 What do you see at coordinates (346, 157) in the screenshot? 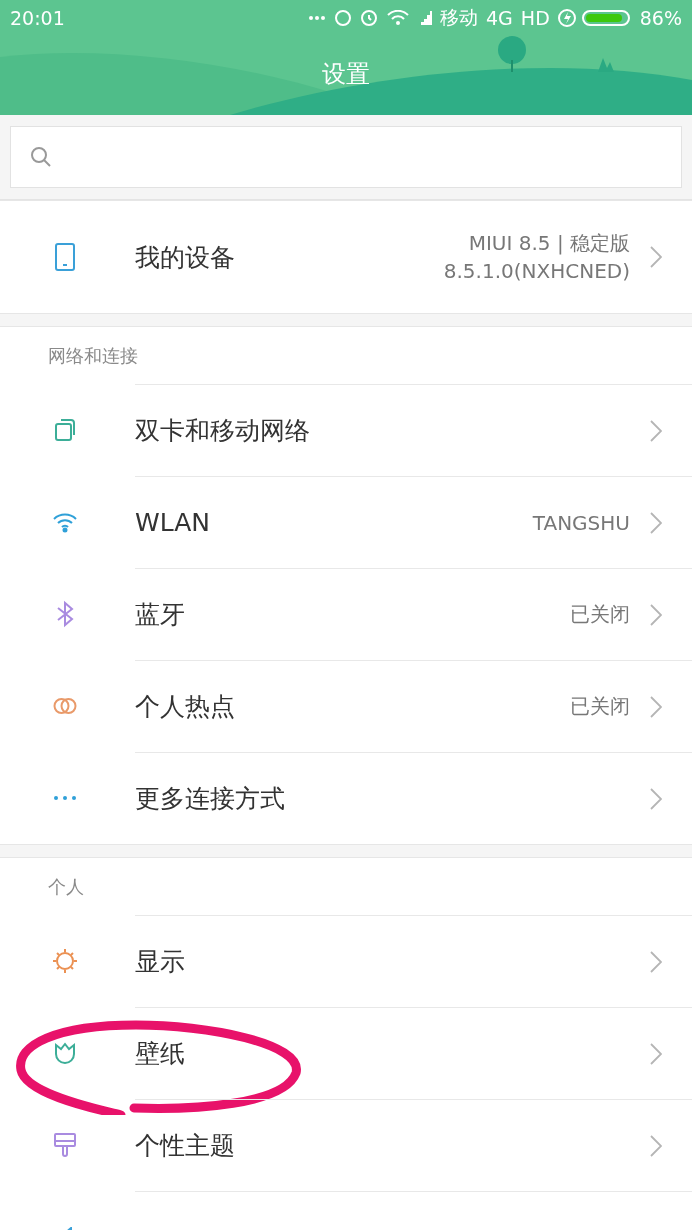
I see `search-field` at bounding box center [346, 157].